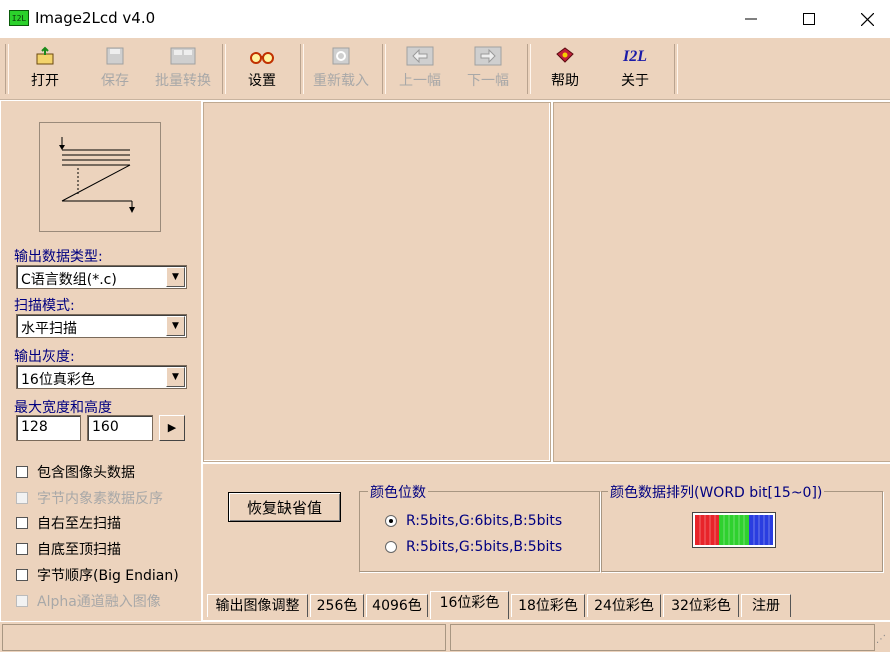  Describe the element at coordinates (69, 280) in the screenshot. I see `output-type-value: C语言数组(*.c)` at that location.